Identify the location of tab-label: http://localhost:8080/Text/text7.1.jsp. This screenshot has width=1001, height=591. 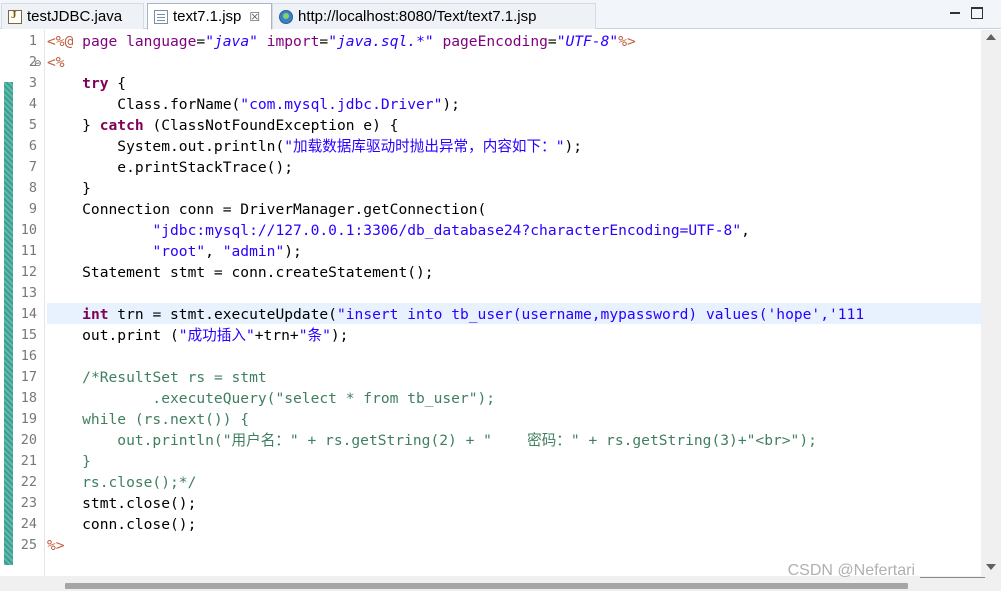
(417, 16).